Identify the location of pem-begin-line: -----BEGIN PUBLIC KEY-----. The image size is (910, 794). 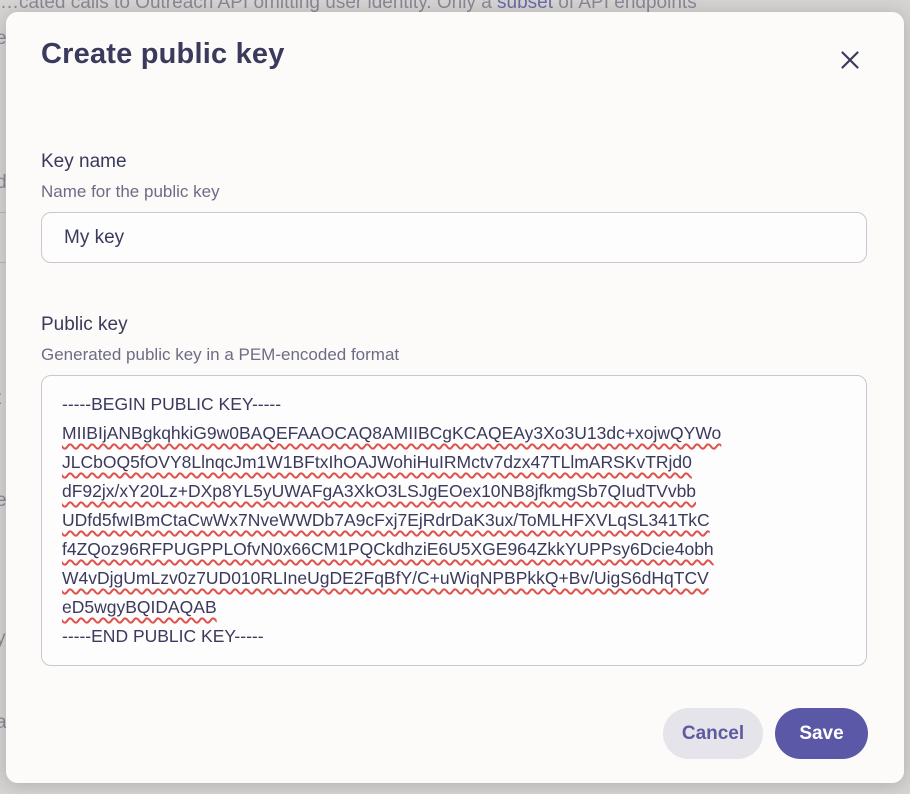
(172, 404).